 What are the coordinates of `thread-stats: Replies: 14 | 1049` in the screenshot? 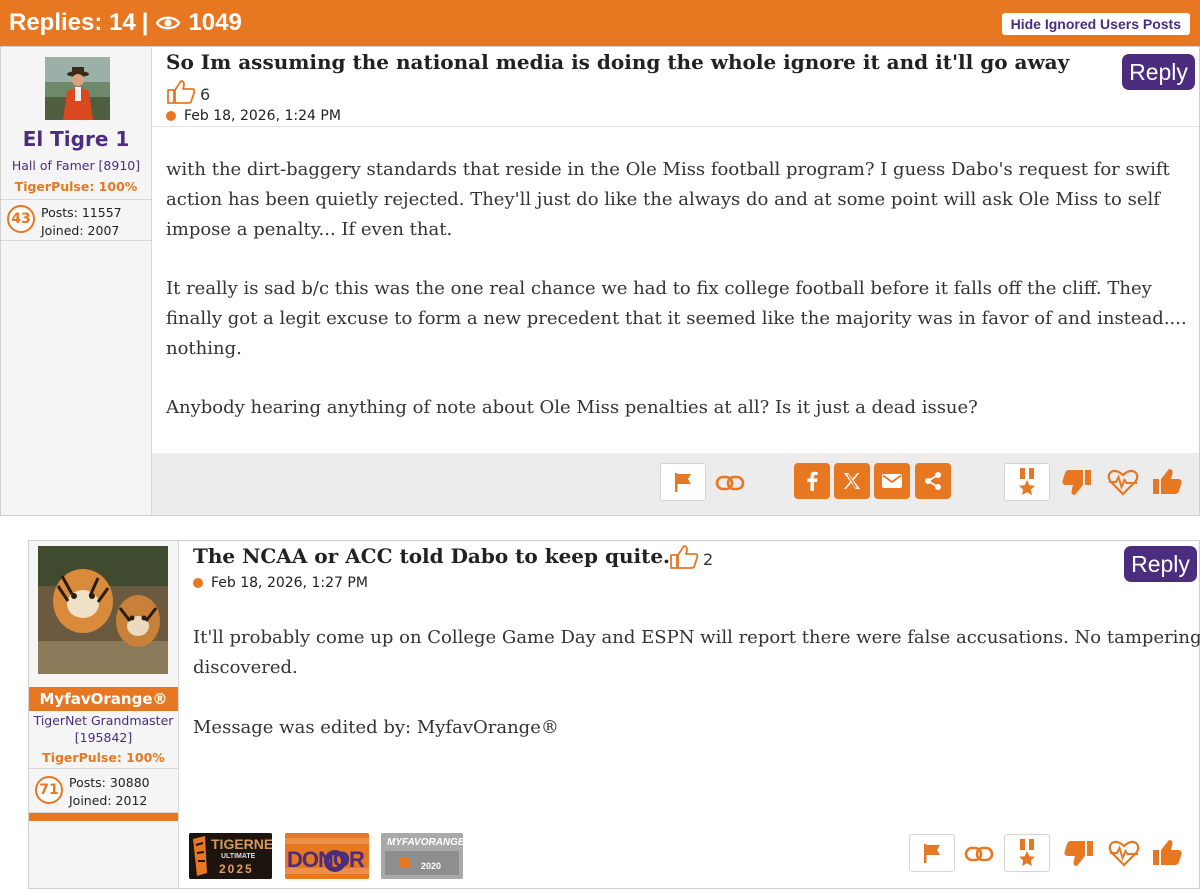 It's located at (125, 23).